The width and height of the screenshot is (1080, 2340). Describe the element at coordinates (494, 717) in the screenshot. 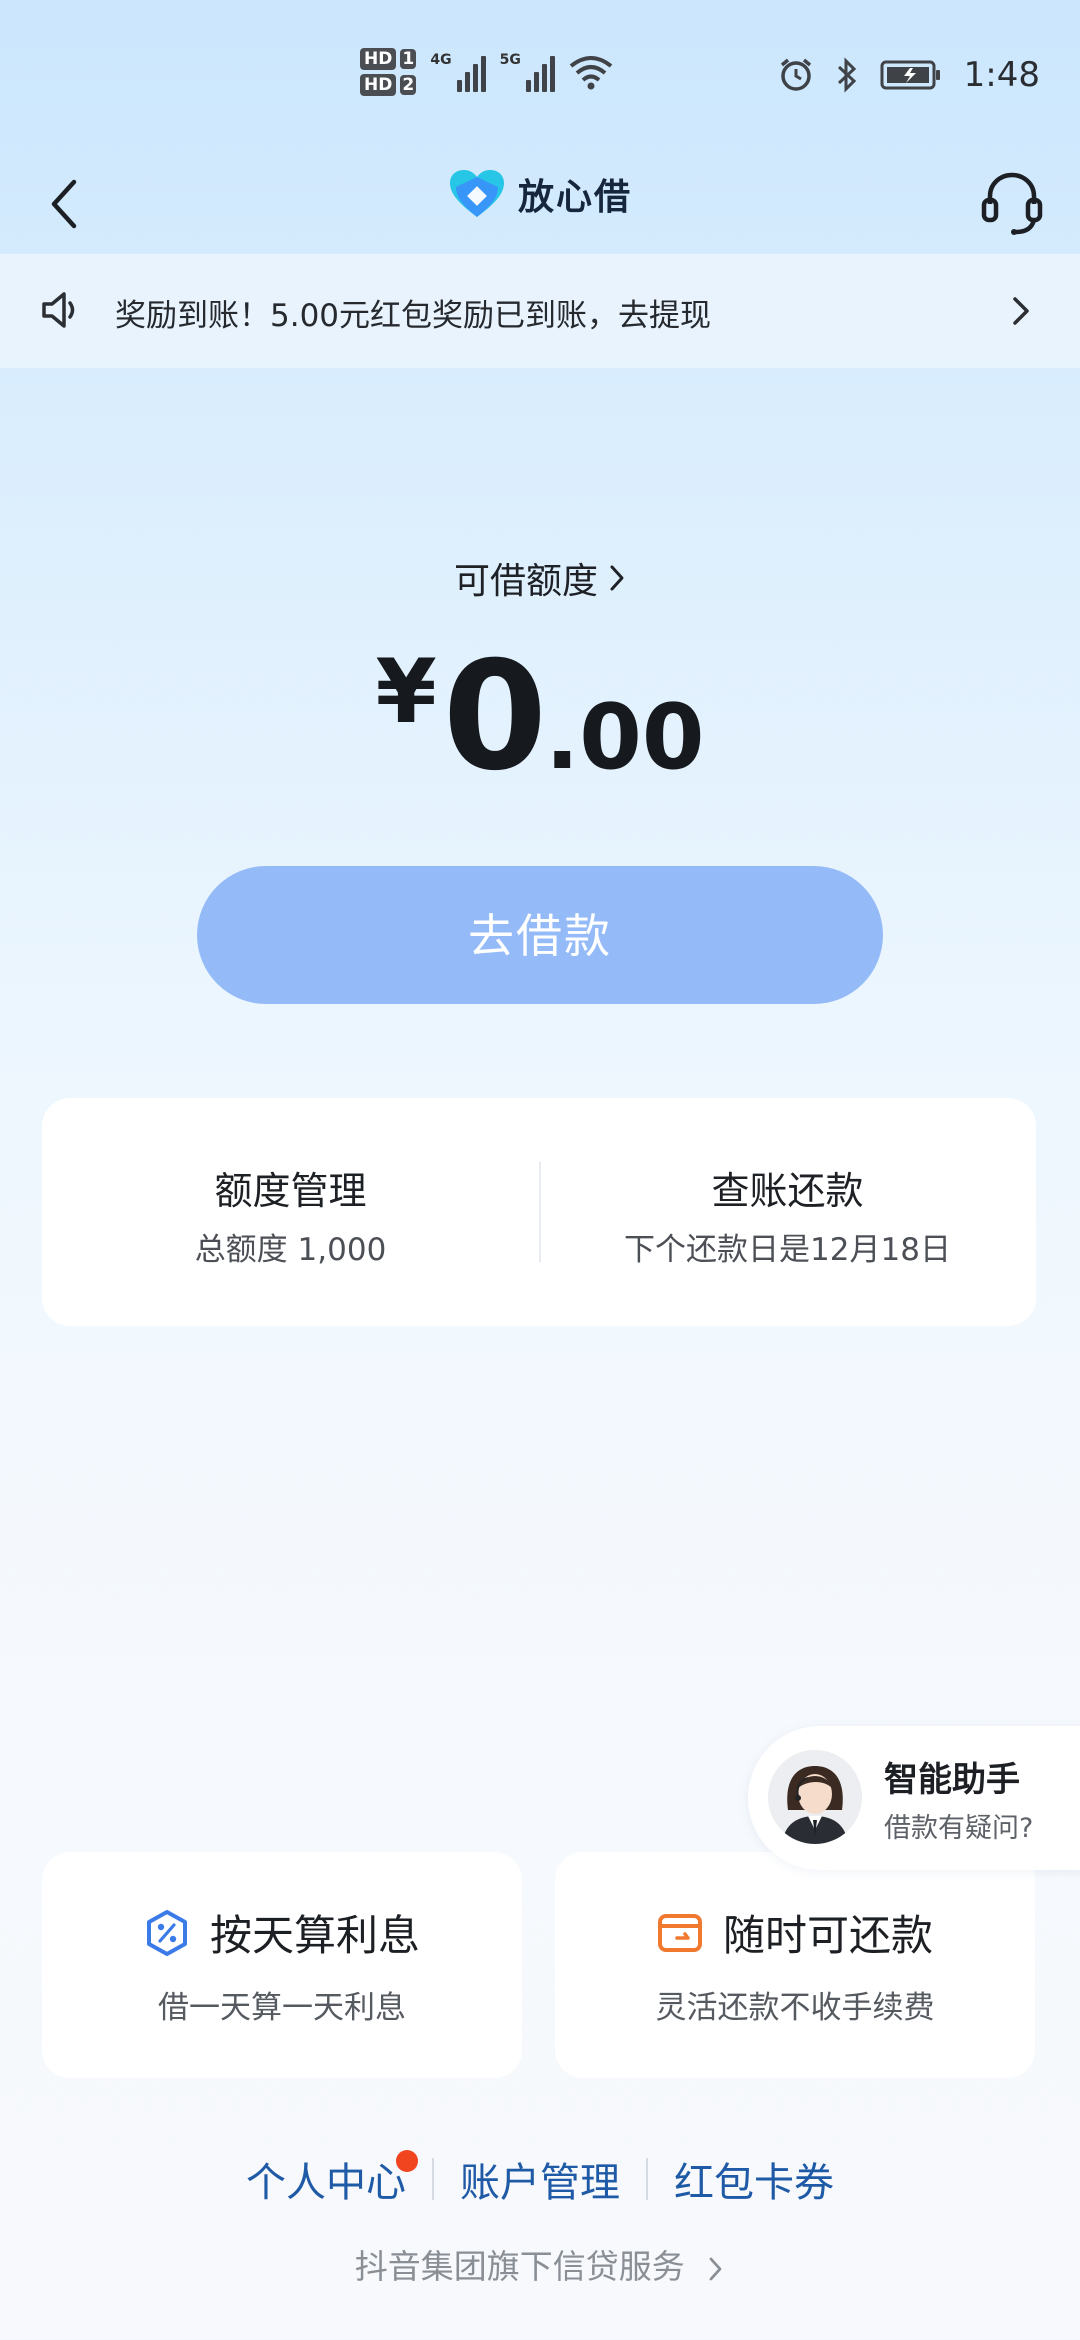

I see `amount-integer: 0` at that location.